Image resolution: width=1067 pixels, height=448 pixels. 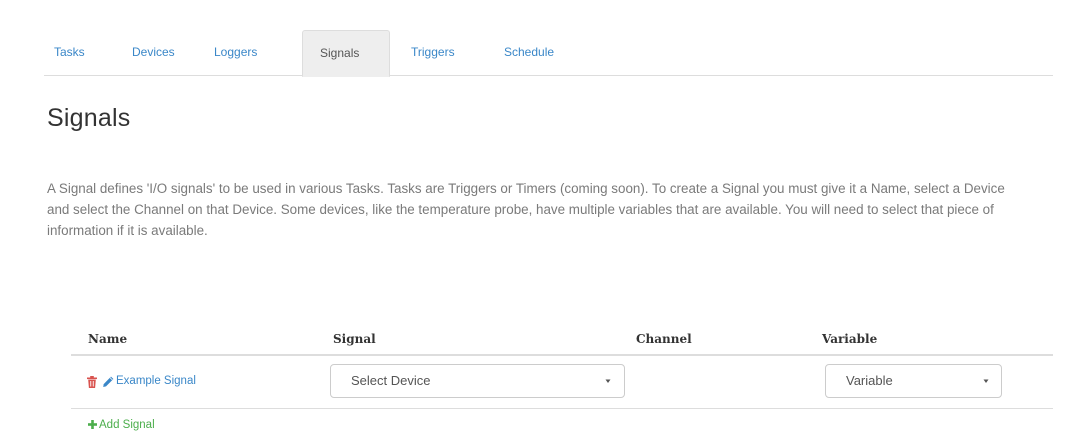 I want to click on add-signal-button: Add Signal, so click(x=121, y=425).